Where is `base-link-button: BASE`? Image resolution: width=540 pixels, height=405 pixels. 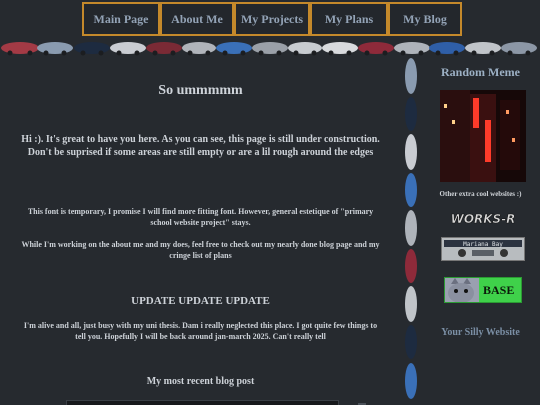
base-link-button: BASE is located at coordinates (483, 290).